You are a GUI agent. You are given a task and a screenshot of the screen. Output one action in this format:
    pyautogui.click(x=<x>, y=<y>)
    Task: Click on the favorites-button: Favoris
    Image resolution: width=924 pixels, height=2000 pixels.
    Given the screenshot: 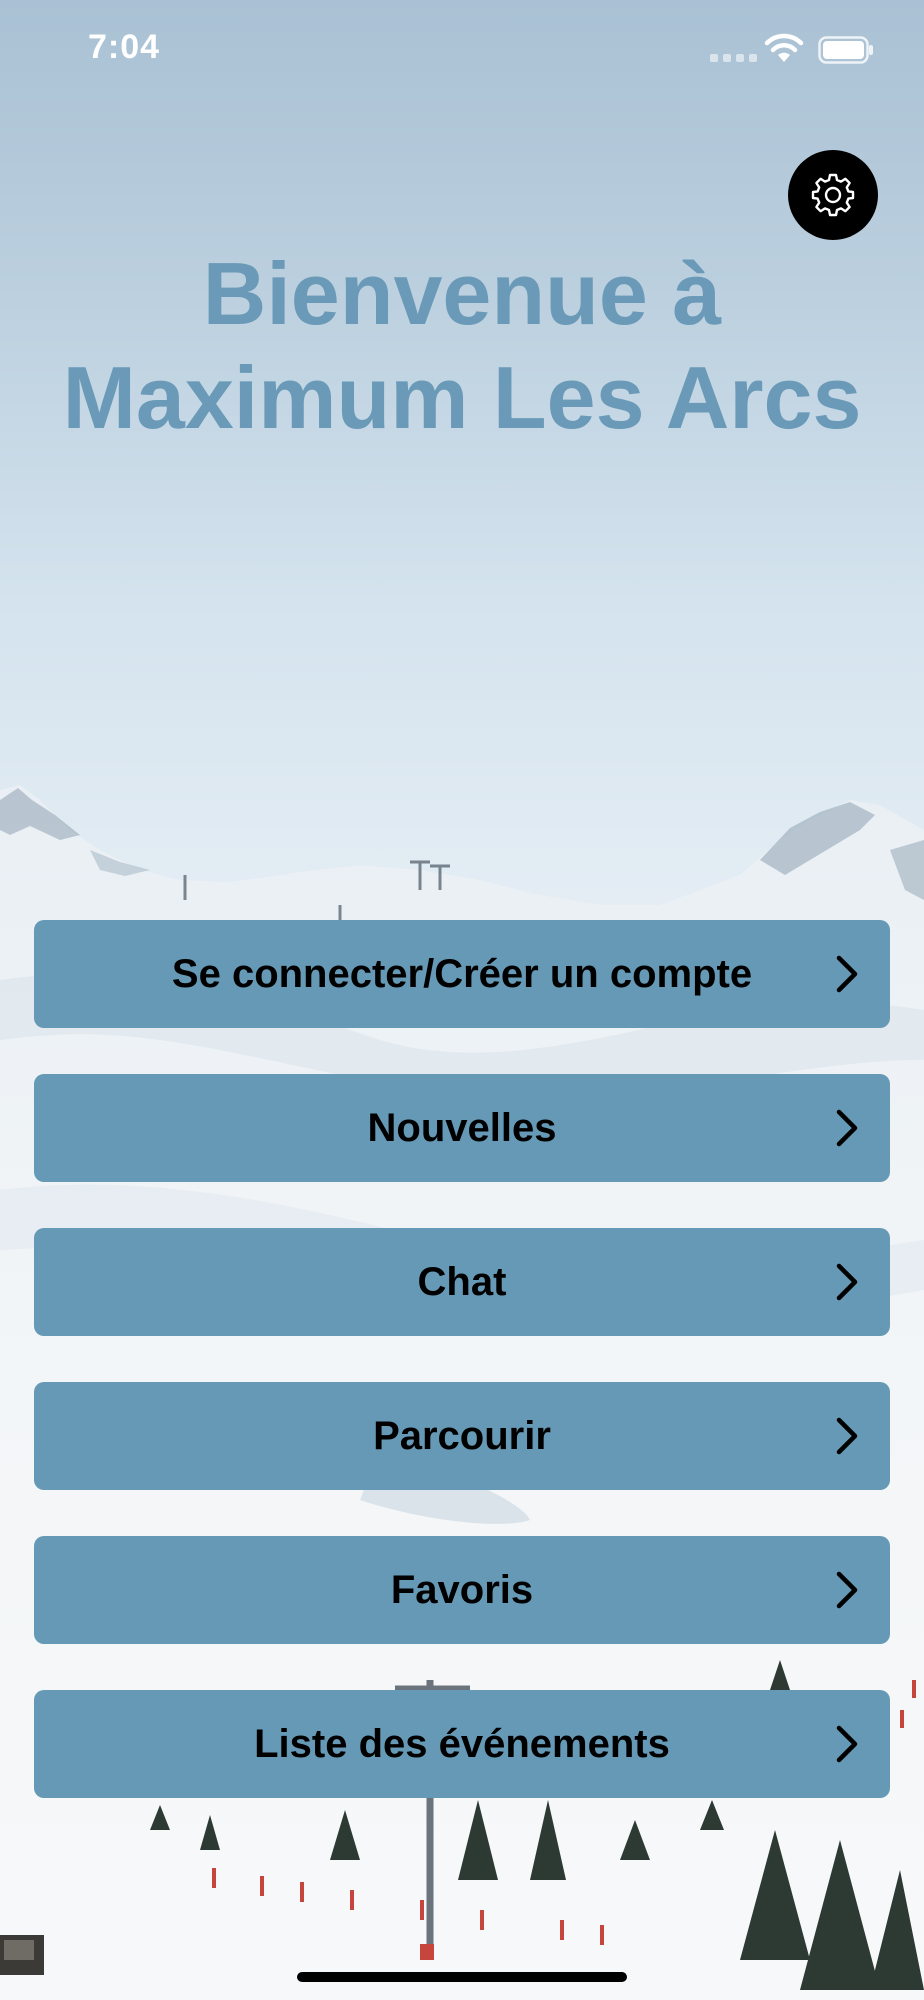 What is the action you would take?
    pyautogui.click(x=462, y=1590)
    